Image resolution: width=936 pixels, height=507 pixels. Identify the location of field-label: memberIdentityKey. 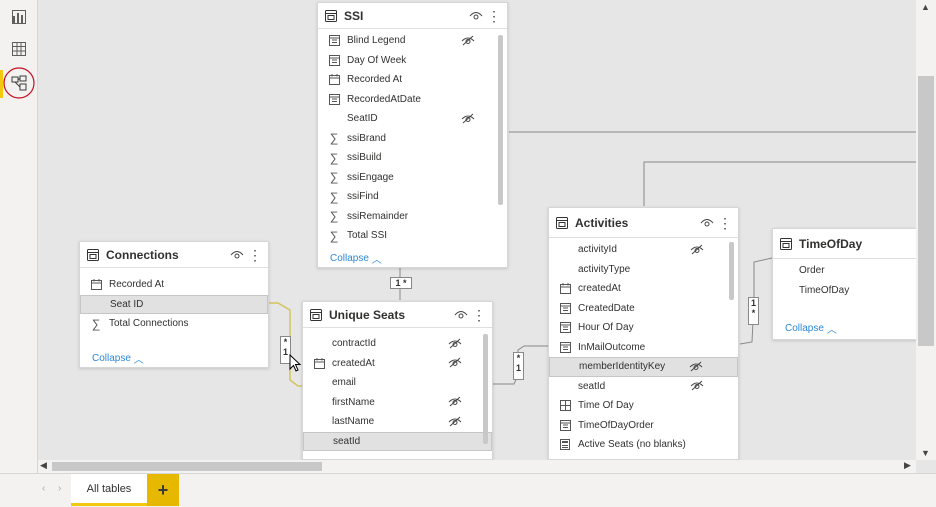
(622, 367).